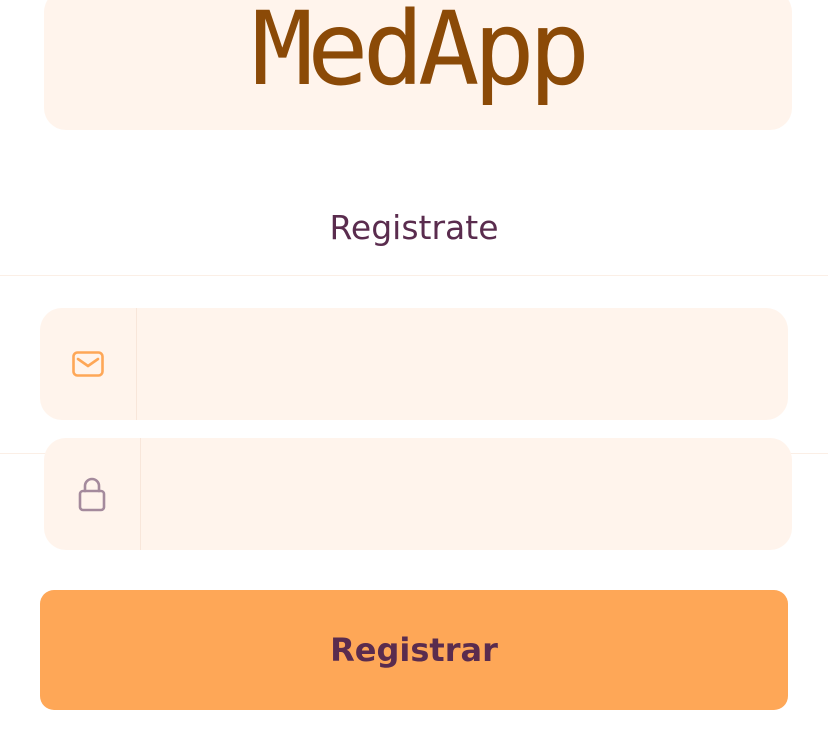  Describe the element at coordinates (92, 494) in the screenshot. I see `lock-icon` at that location.